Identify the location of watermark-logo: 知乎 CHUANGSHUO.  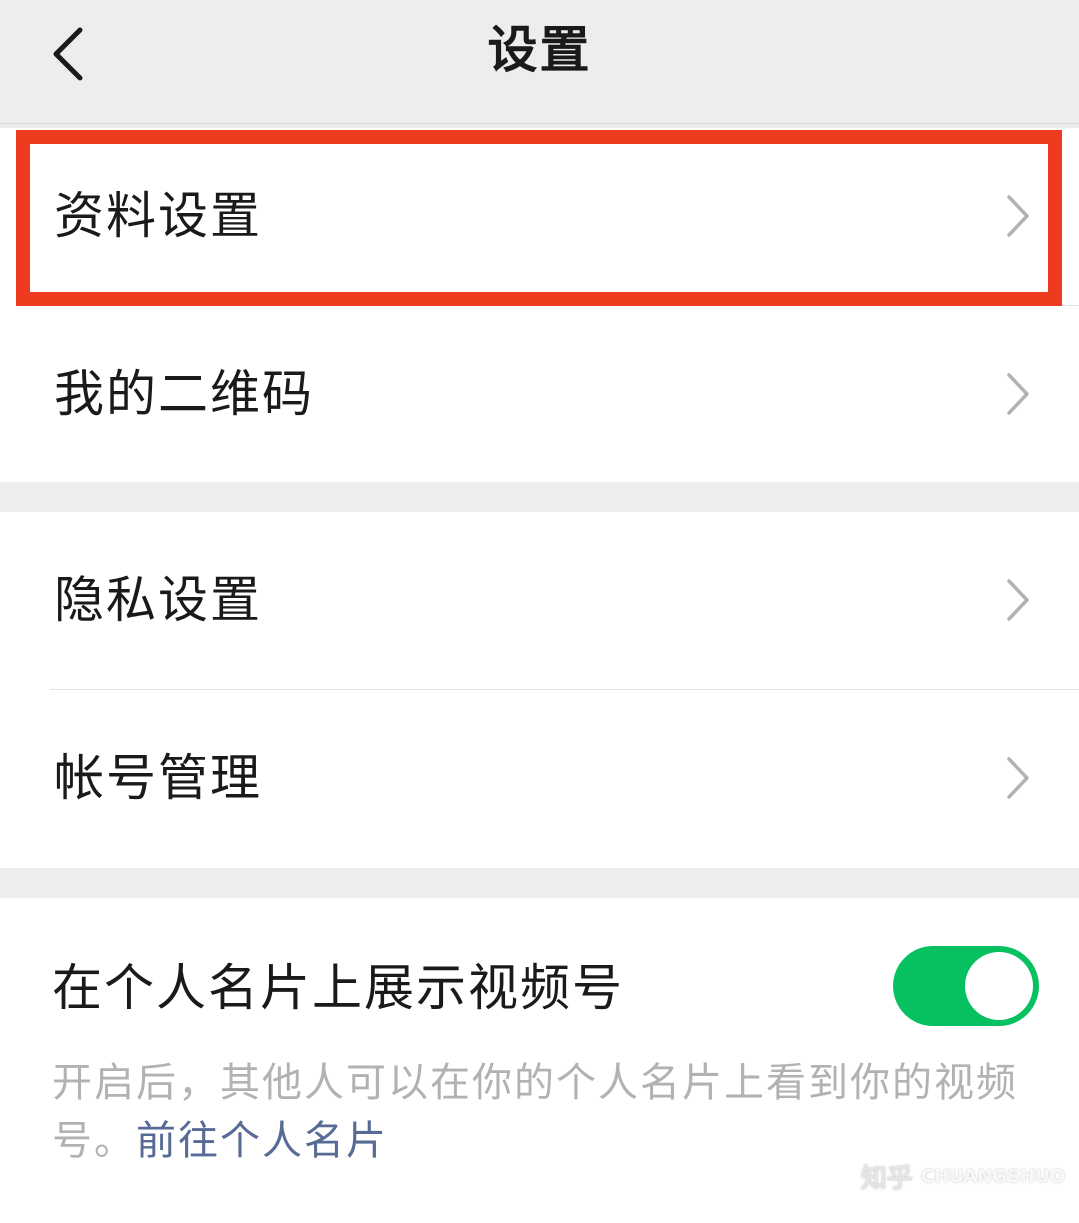
(940, 1176).